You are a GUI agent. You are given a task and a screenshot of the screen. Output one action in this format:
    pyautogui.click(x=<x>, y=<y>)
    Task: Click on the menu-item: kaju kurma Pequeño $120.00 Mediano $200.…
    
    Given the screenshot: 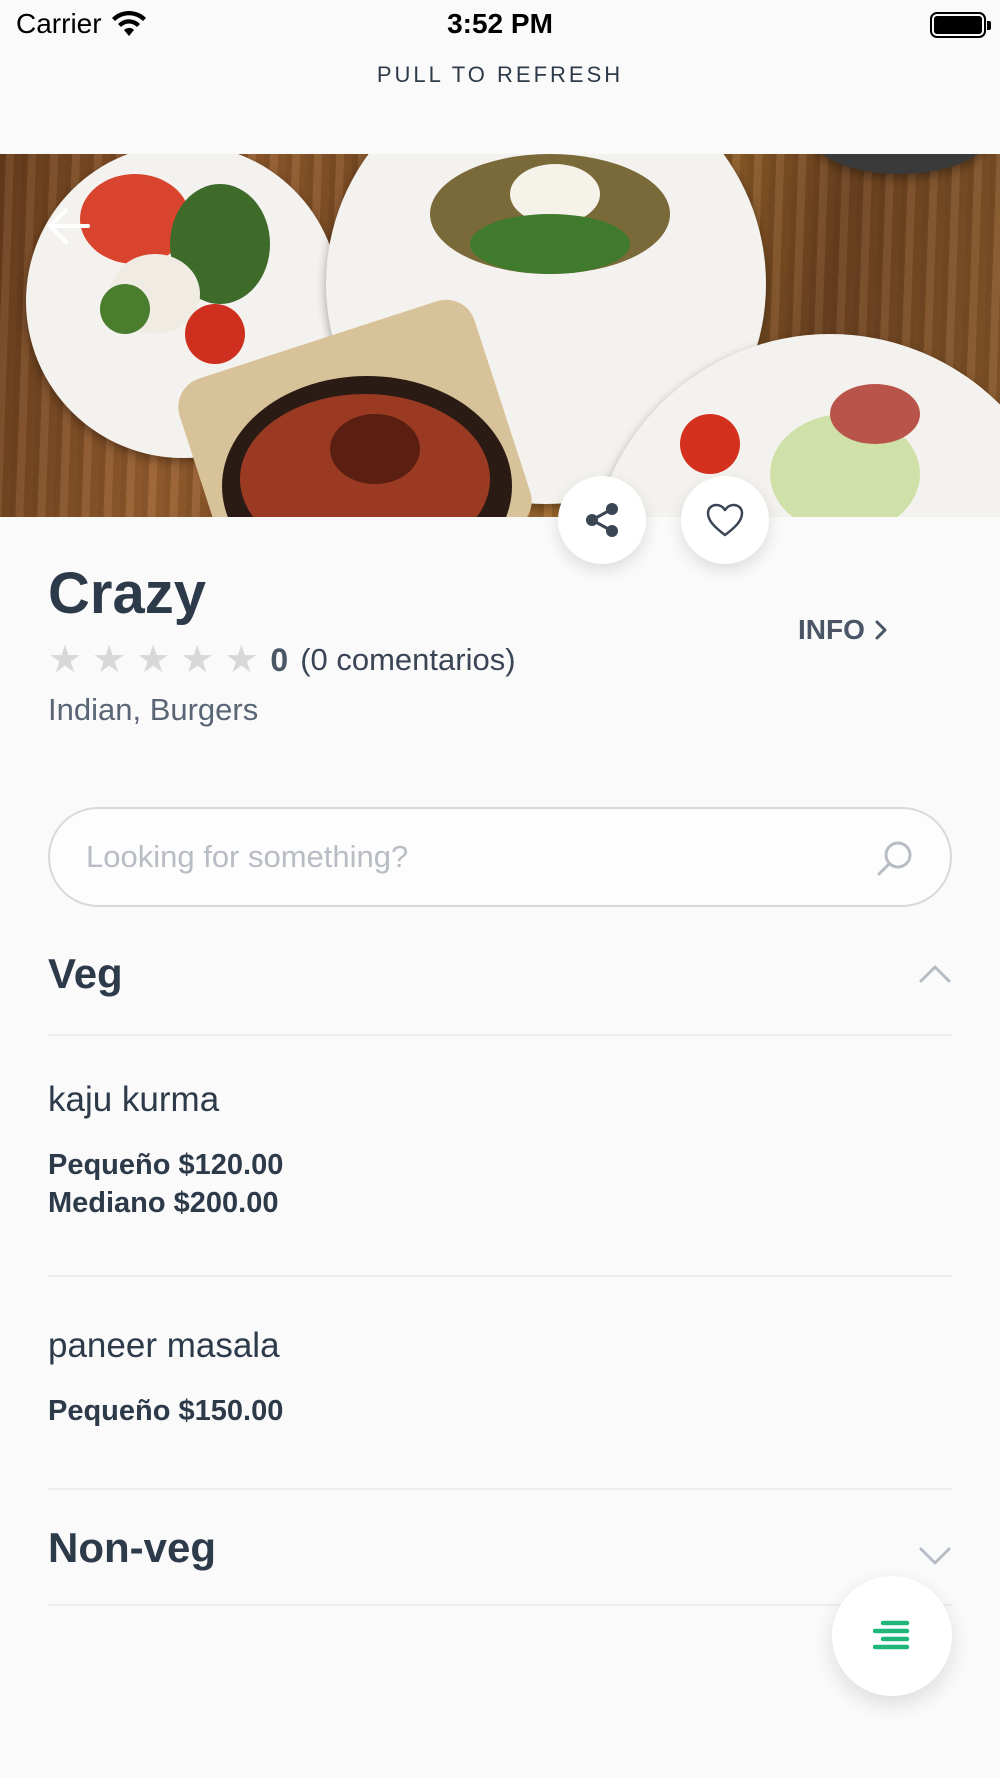 What is the action you would take?
    pyautogui.click(x=500, y=1151)
    